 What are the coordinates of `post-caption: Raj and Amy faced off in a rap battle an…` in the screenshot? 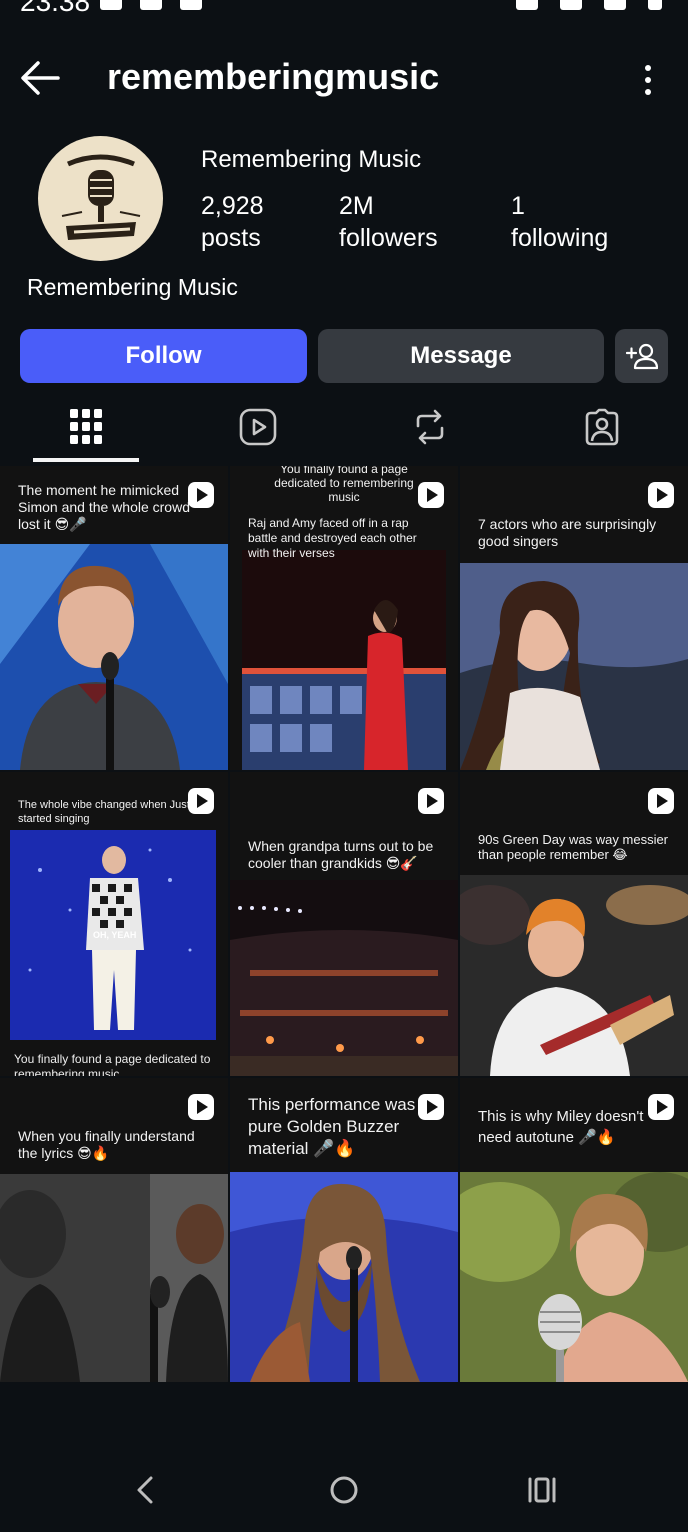 It's located at (332, 538).